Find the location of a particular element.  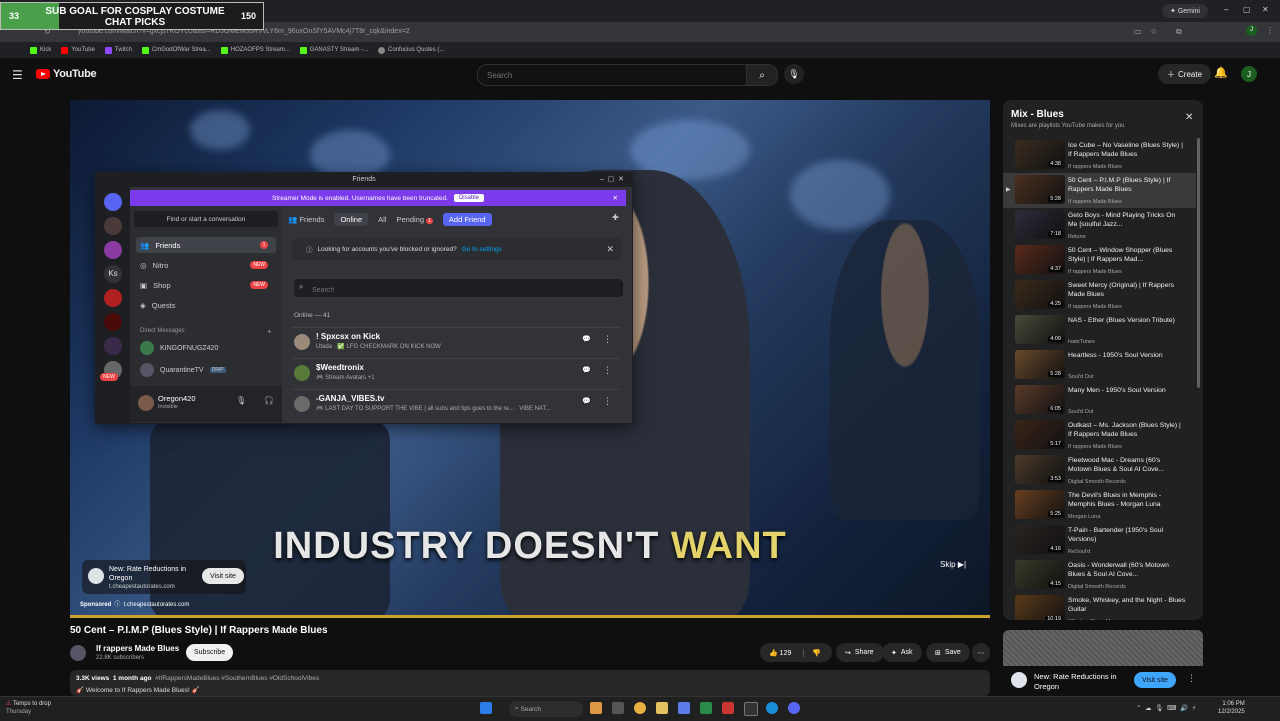

microphone-icon: 🎙 is located at coordinates (241, 400).